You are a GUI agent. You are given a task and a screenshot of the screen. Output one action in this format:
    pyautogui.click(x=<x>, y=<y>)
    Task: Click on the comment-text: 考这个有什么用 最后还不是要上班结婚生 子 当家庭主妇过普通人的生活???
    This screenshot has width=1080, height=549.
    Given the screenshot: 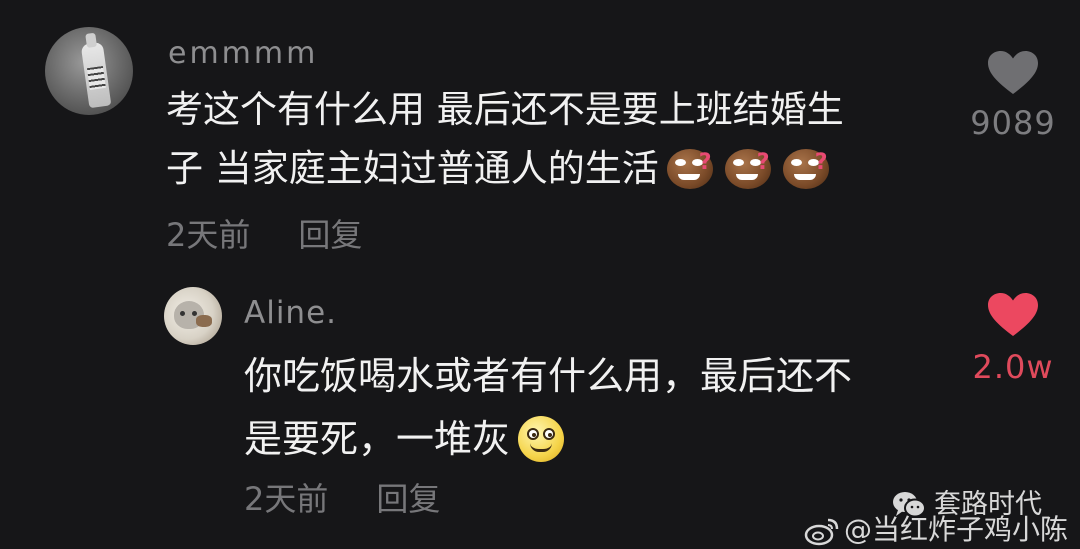 What is the action you would take?
    pyautogui.click(x=505, y=139)
    